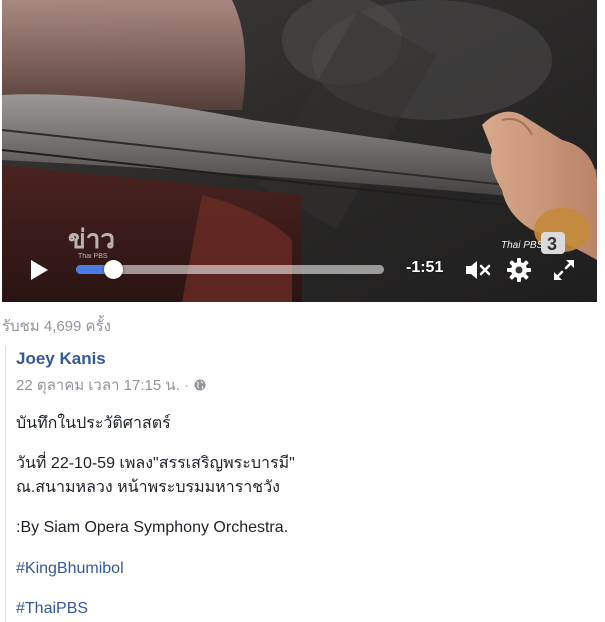 This screenshot has height=622, width=605. I want to click on post-meta: 22 ตุลาคม เวลา 17:15 น. ·, so click(111, 385).